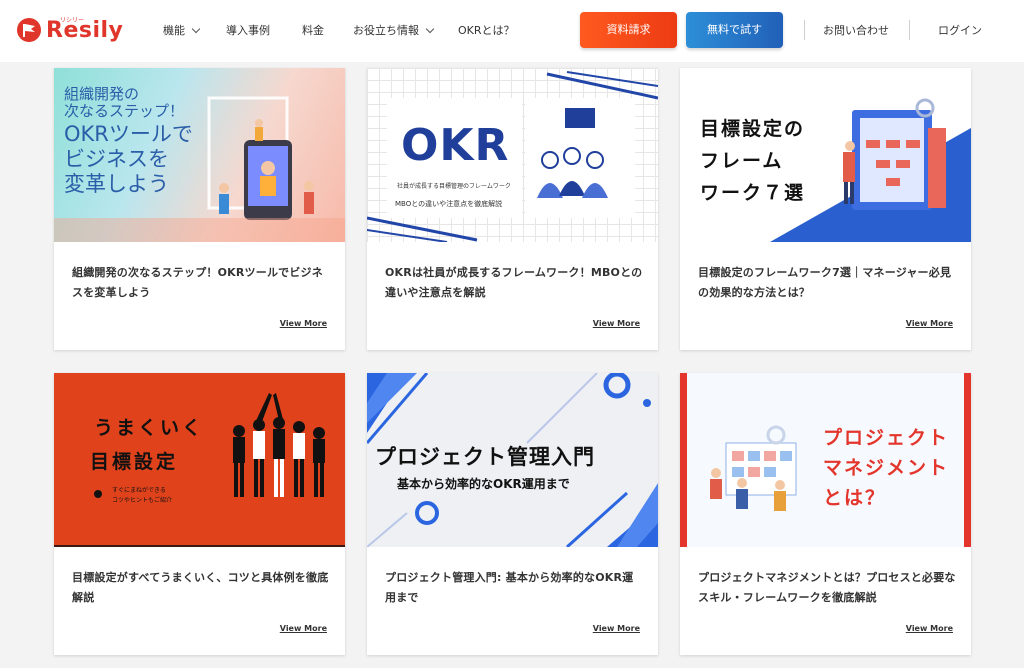 The height and width of the screenshot is (668, 1024). I want to click on thumbnail-line2: フレーム, so click(742, 161).